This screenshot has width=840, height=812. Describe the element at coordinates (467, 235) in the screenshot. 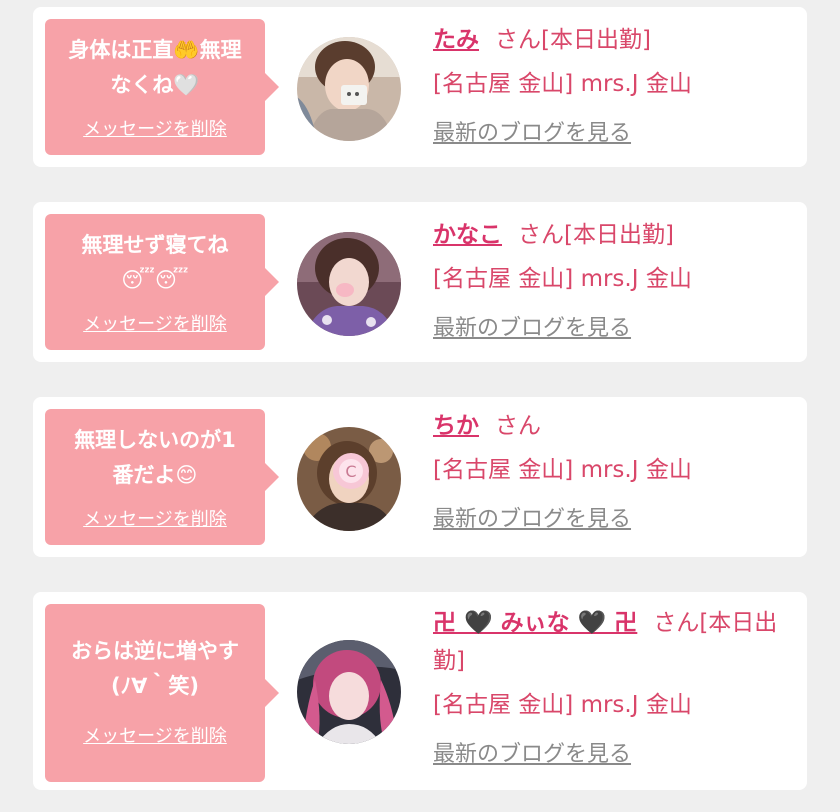

I see `cast-name-link: かなこ` at that location.